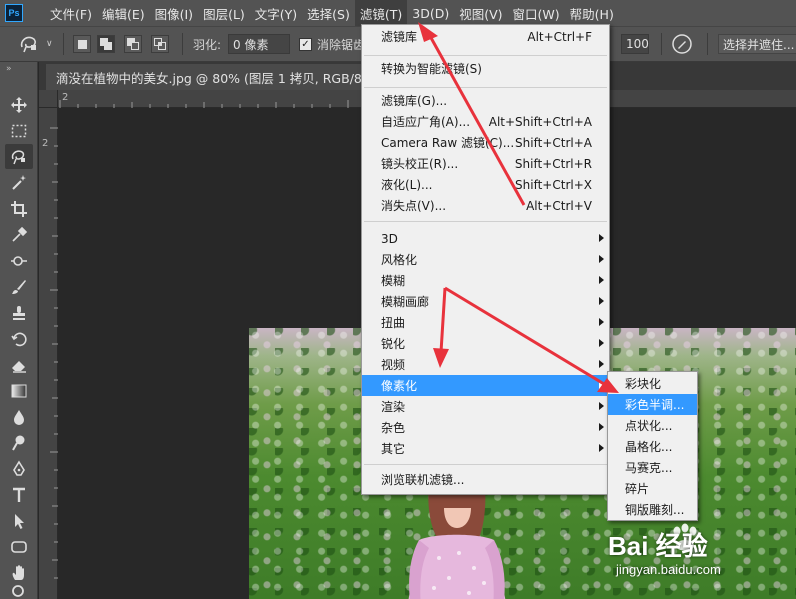 This screenshot has height=599, width=796. Describe the element at coordinates (160, 44) in the screenshot. I see `intersect-selection-button` at that location.